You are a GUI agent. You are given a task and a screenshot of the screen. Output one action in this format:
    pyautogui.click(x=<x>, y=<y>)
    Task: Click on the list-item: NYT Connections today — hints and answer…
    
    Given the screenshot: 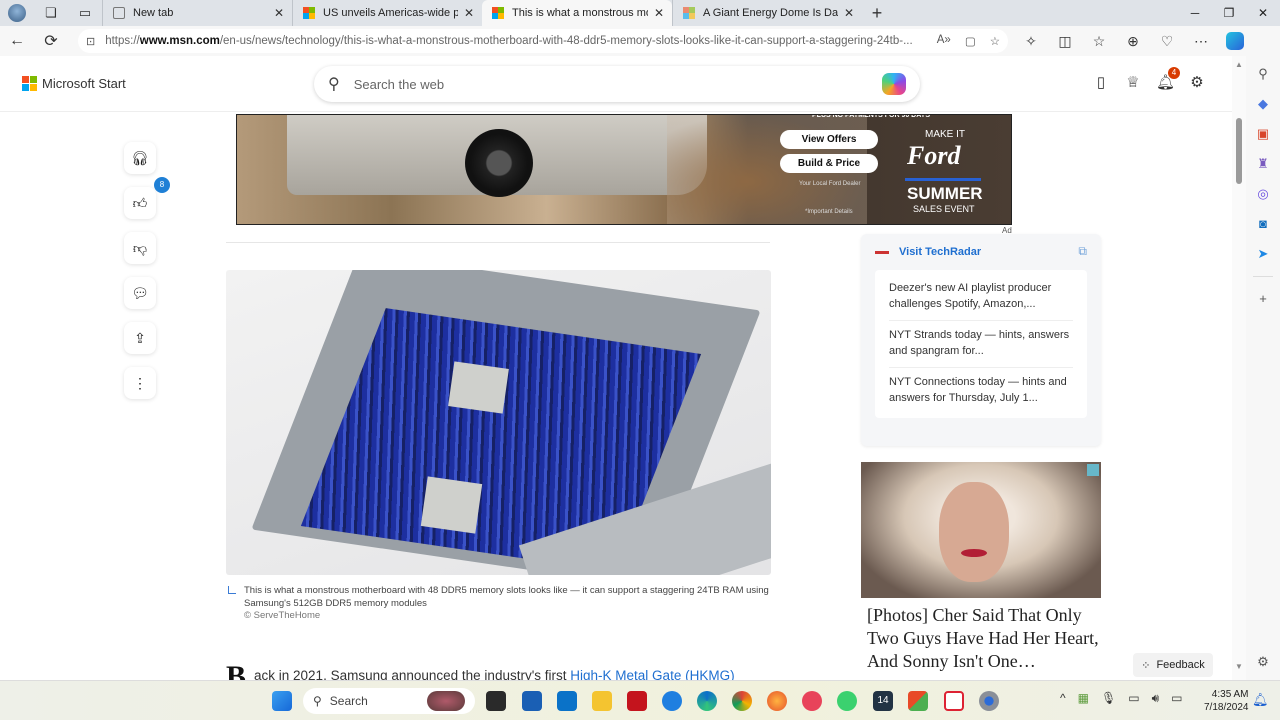 What is the action you would take?
    pyautogui.click(x=981, y=391)
    